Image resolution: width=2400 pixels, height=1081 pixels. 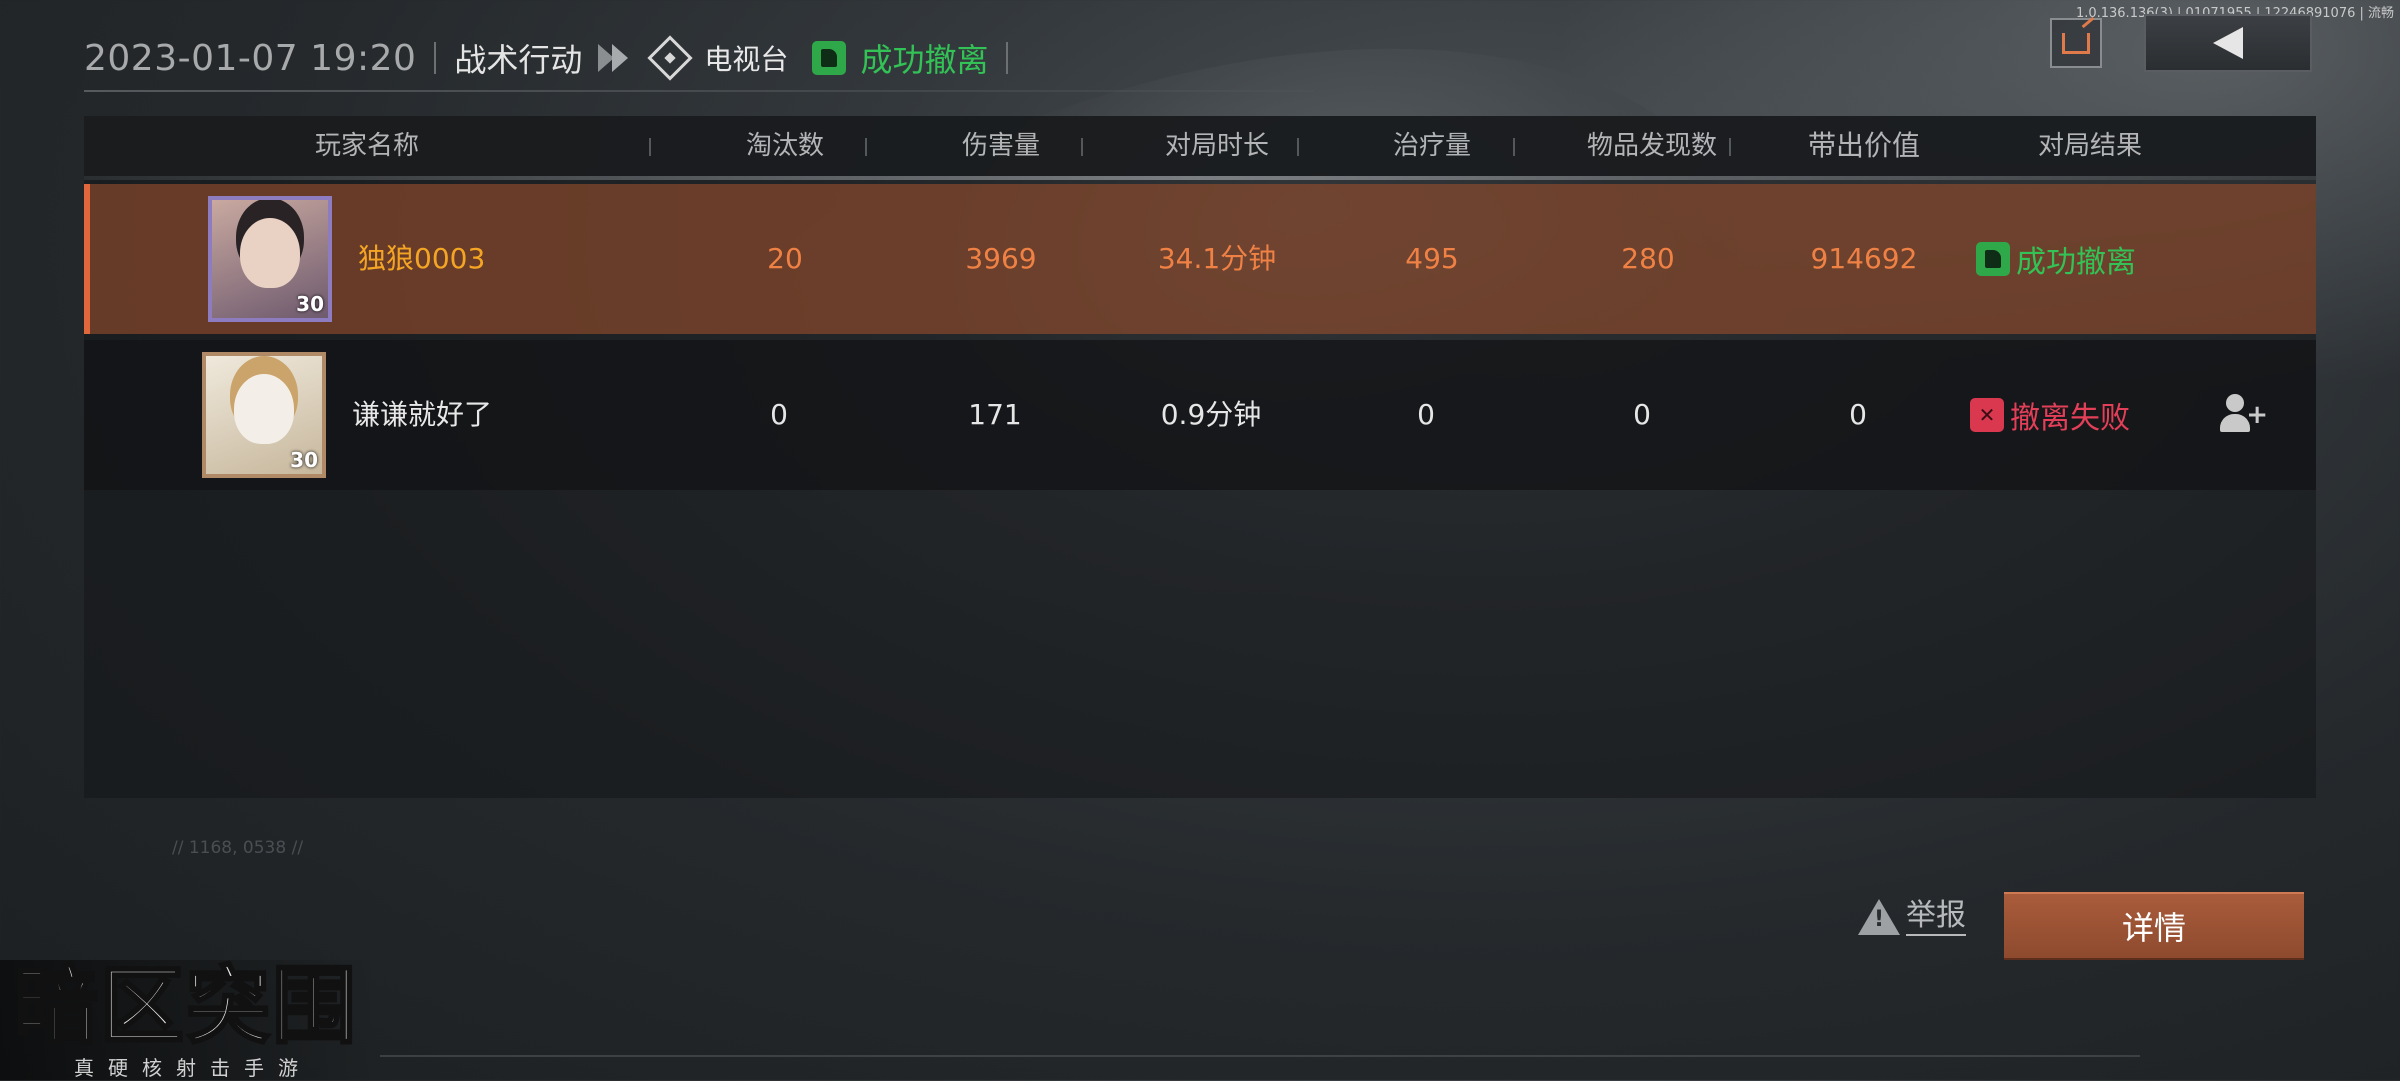 I want to click on double-chevron-icon, so click(x=613, y=58).